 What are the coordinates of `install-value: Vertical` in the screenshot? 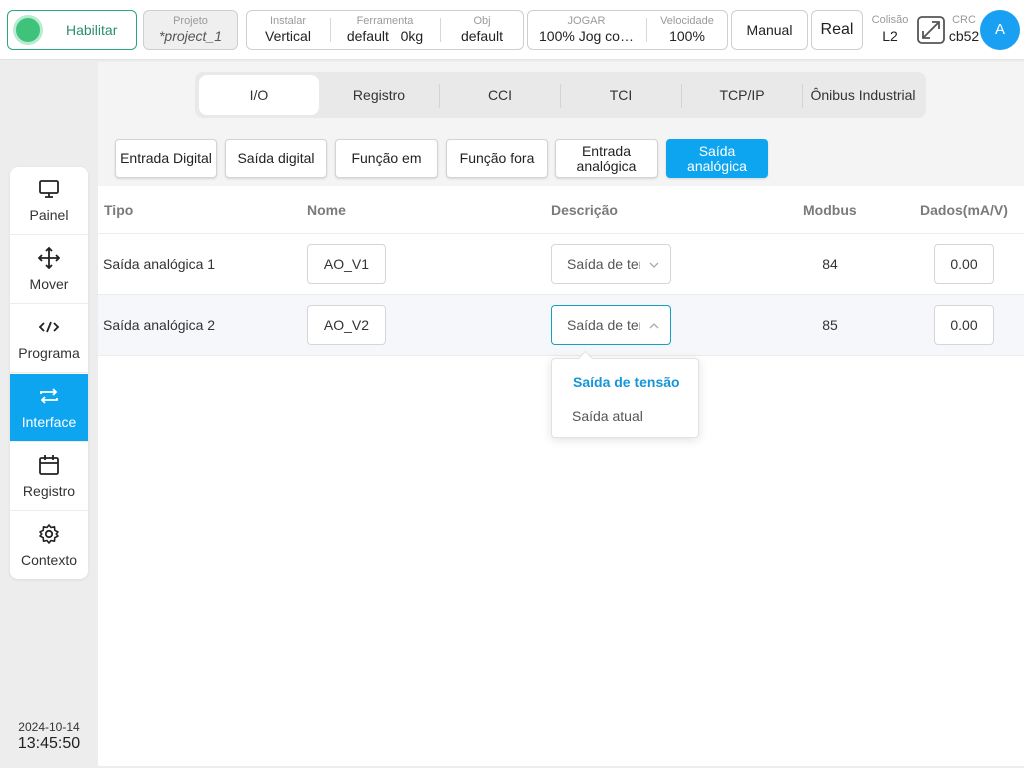 It's located at (288, 36).